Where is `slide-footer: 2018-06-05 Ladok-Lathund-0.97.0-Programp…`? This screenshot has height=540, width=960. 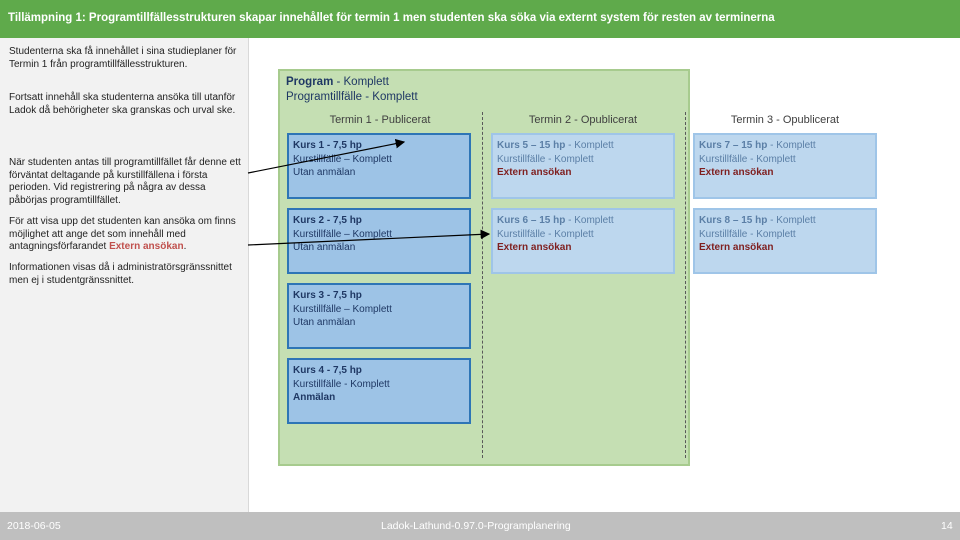 slide-footer: 2018-06-05 Ladok-Lathund-0.97.0-Programp… is located at coordinates (480, 526).